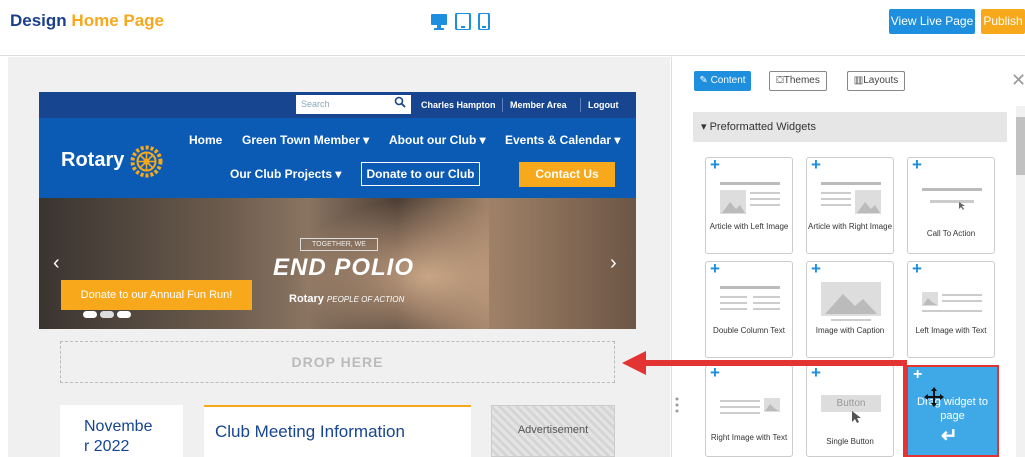  What do you see at coordinates (339, 244) in the screenshot?
I see `hero-tagline: TOGETHER, WE` at bounding box center [339, 244].